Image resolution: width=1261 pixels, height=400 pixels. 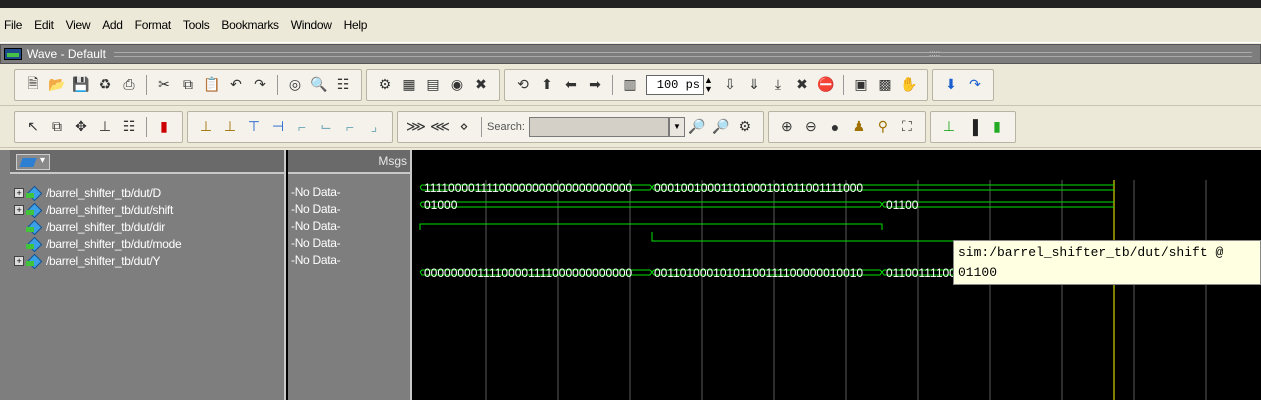 What do you see at coordinates (343, 85) in the screenshot?
I see `format-icon: ☷` at bounding box center [343, 85].